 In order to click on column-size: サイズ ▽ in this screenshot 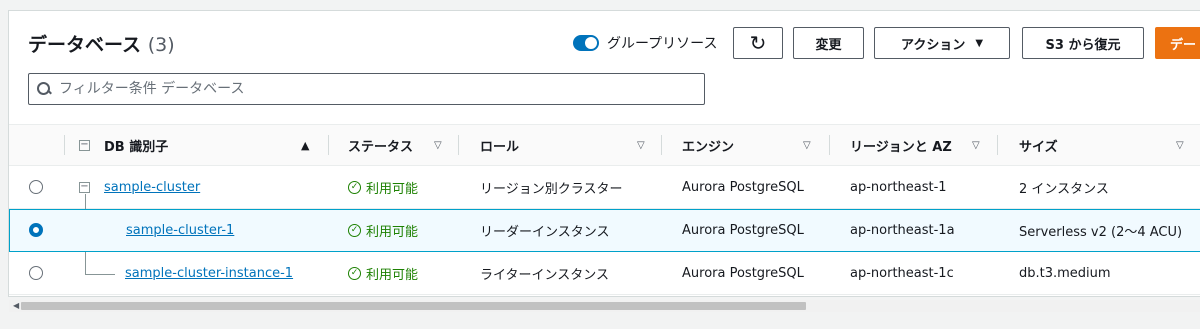, I will do `click(1109, 145)`.